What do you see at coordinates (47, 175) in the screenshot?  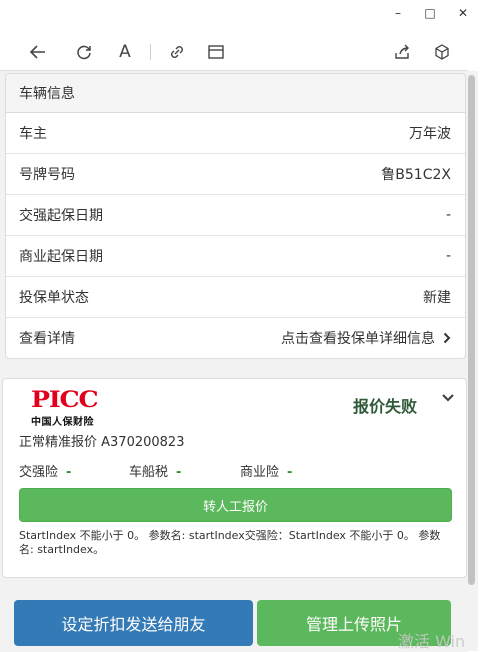 I see `row-label: 号牌号码` at bounding box center [47, 175].